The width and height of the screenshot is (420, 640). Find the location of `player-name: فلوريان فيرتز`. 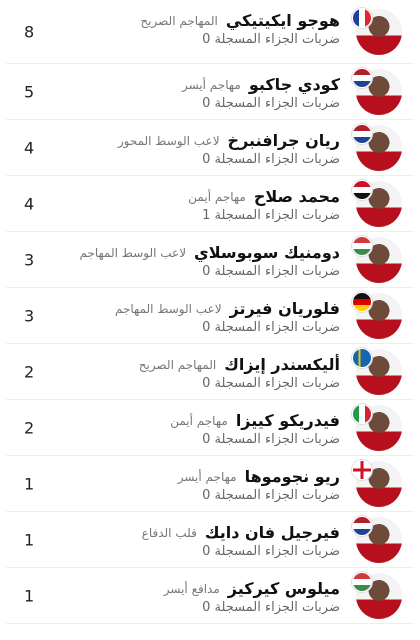

player-name: فلوريان فيرتز is located at coordinates (285, 308).